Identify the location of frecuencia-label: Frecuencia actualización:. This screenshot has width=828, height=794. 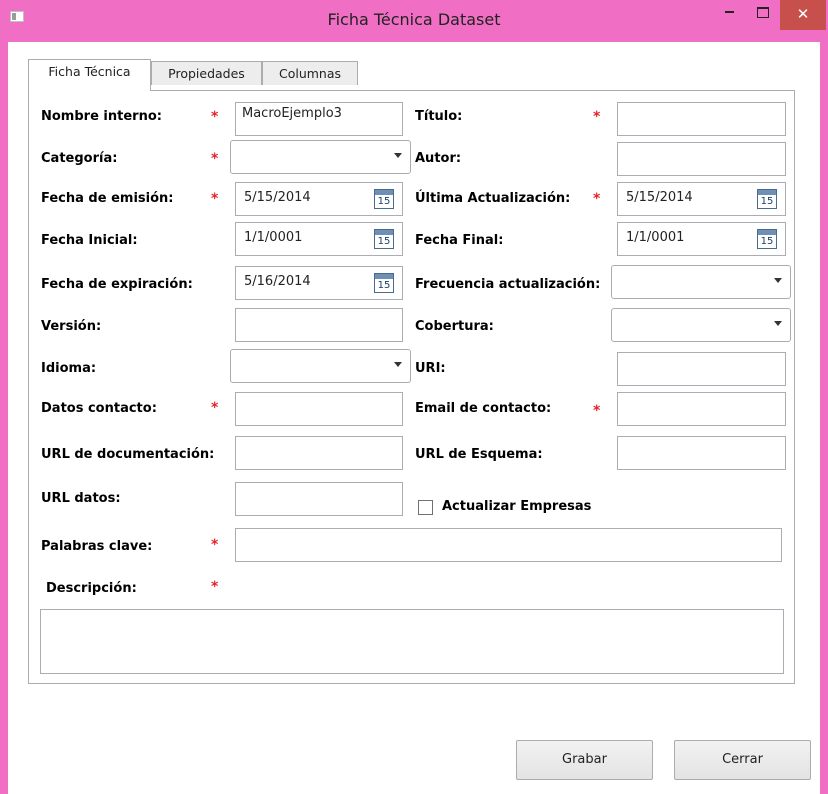
(508, 284).